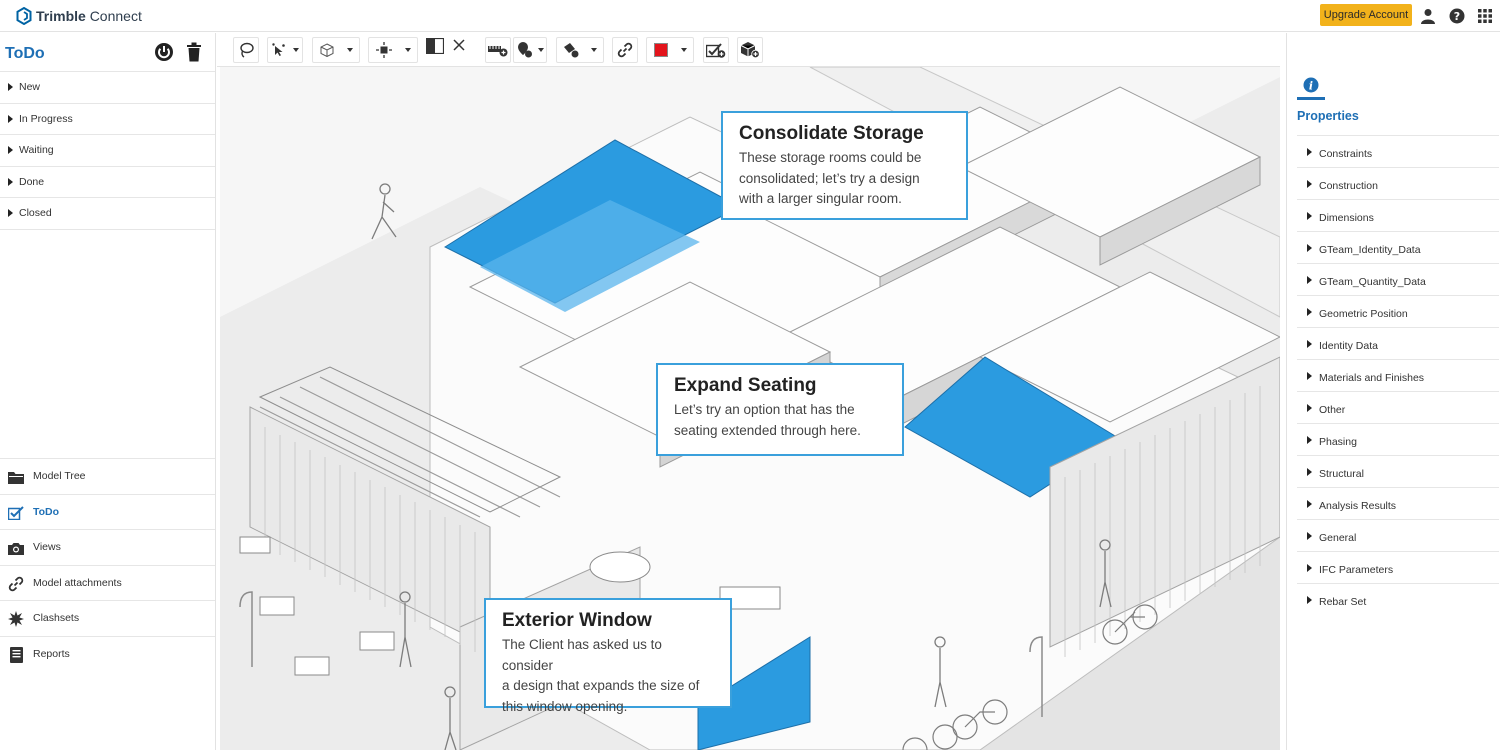 The image size is (1500, 750). I want to click on status-group-closed: Closed, so click(107, 214).